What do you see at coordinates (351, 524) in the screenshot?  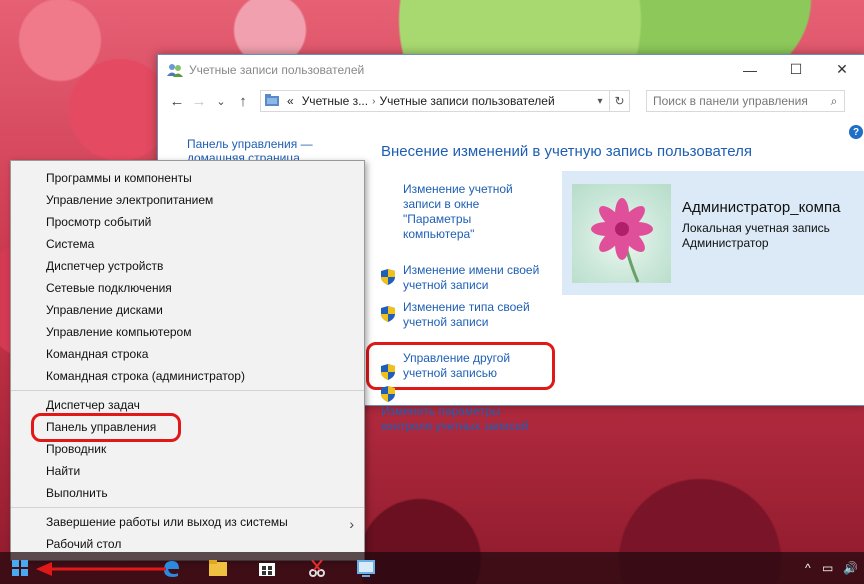 I see `submenu-chevron-icon: ›` at bounding box center [351, 524].